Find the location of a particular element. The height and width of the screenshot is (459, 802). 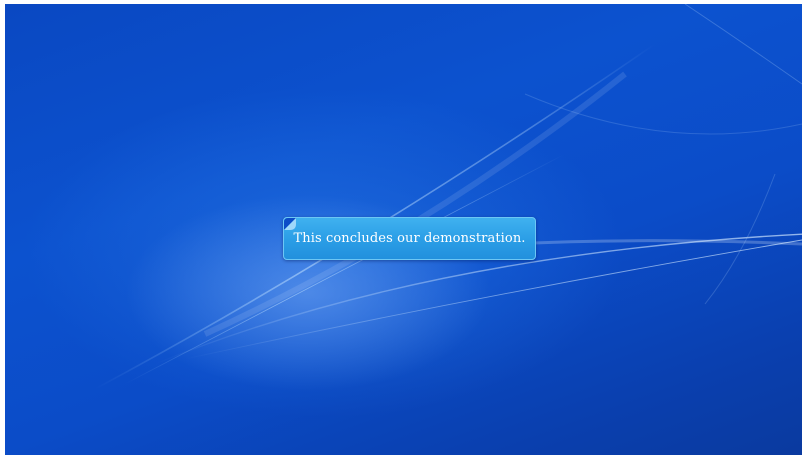

callout-fold-icon is located at coordinates (290, 224).